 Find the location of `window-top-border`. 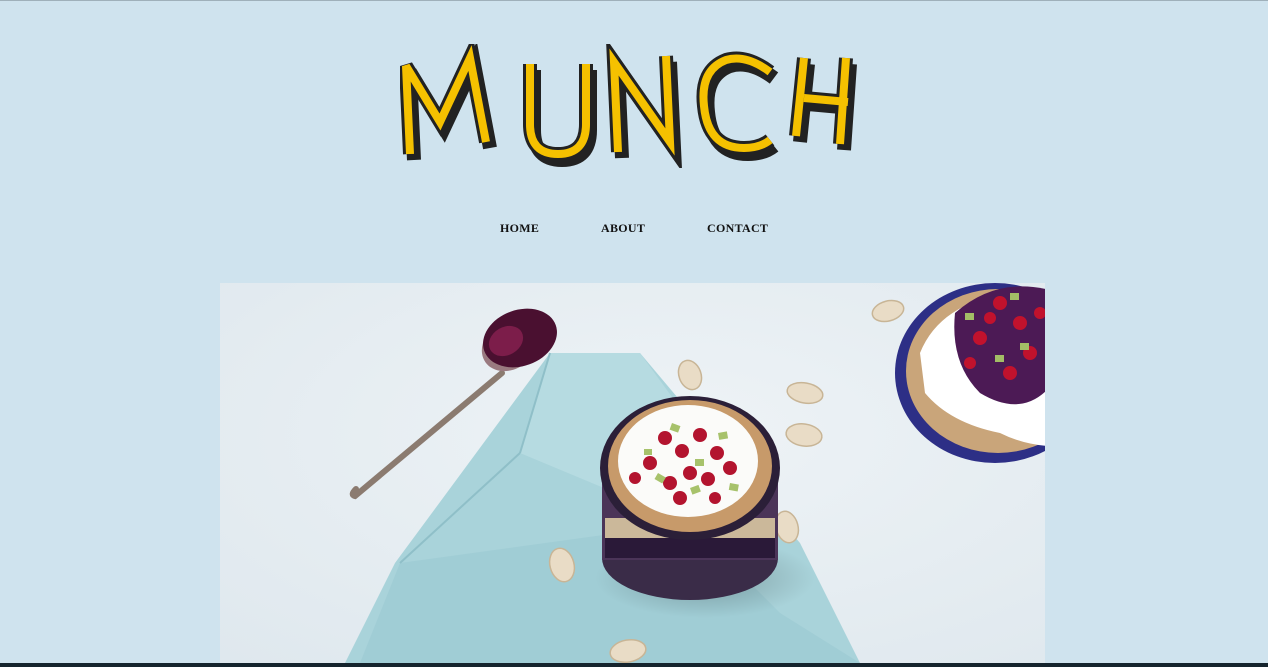

window-top-border is located at coordinates (634, 0).